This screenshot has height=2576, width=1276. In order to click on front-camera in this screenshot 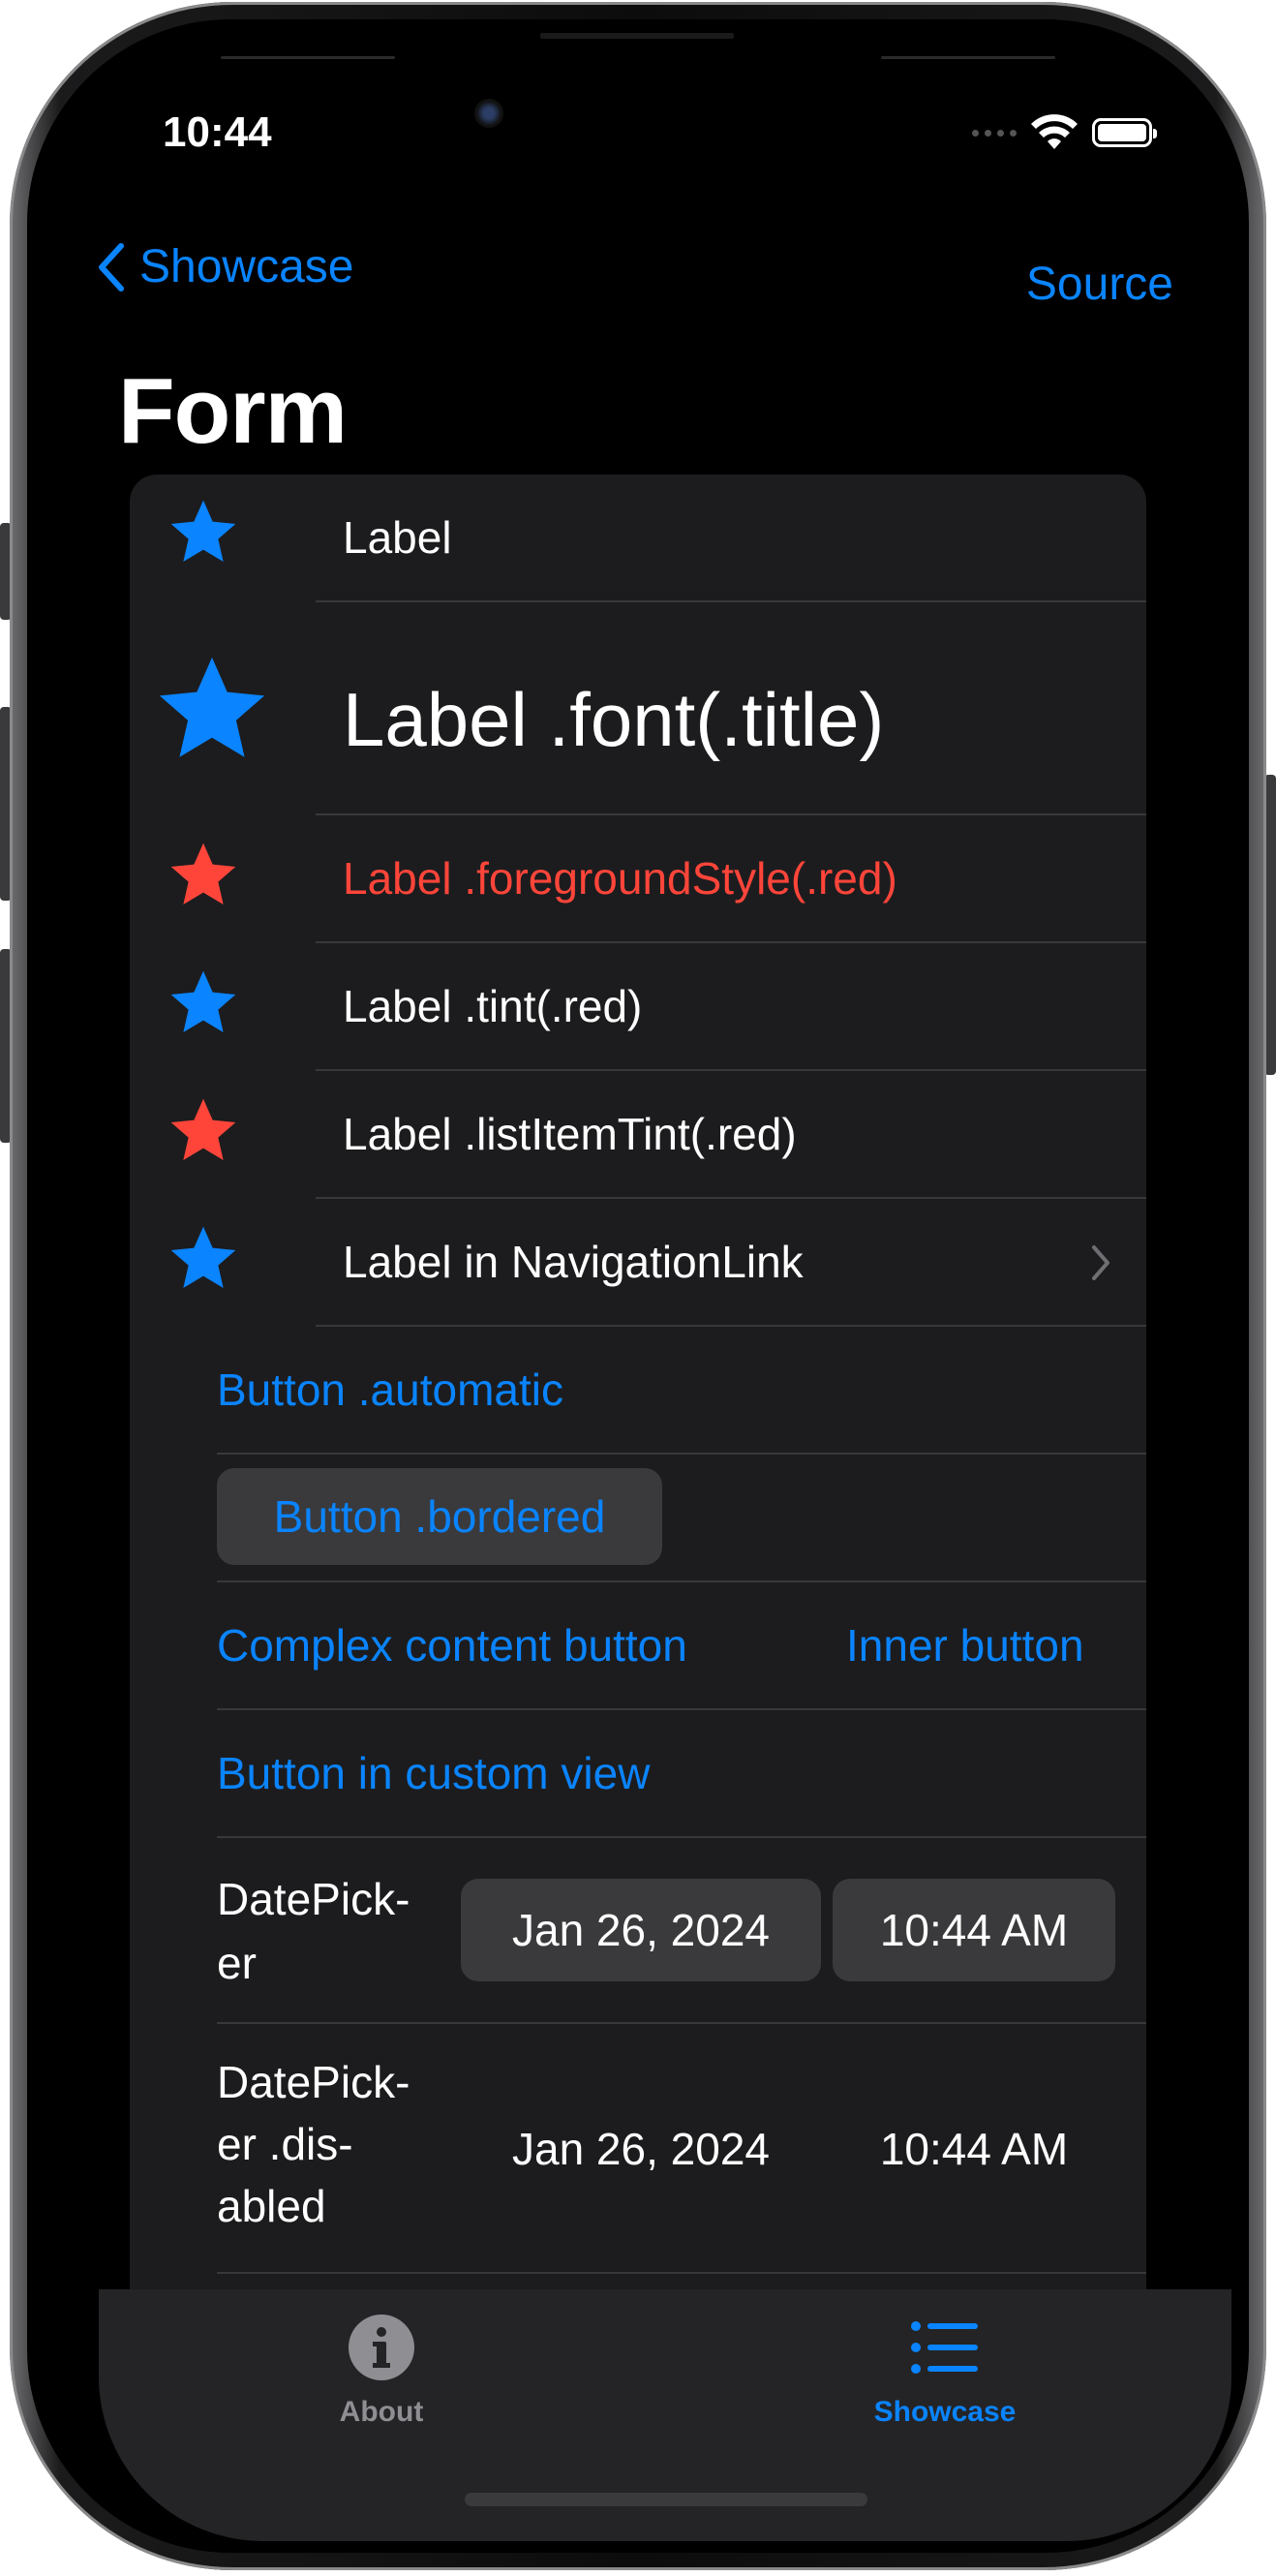, I will do `click(488, 113)`.